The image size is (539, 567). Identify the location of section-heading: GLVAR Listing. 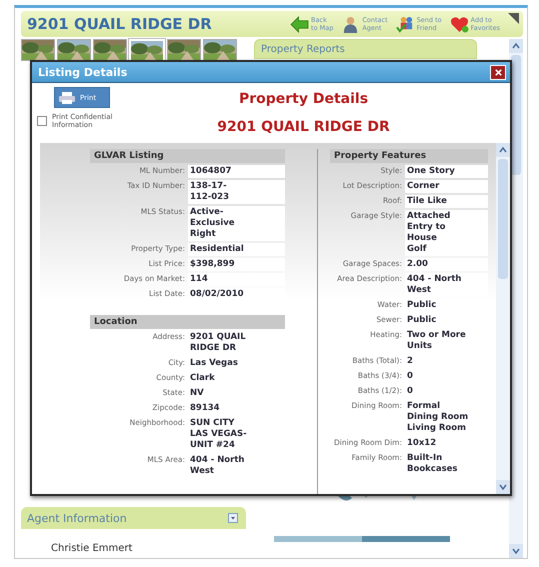
(187, 156).